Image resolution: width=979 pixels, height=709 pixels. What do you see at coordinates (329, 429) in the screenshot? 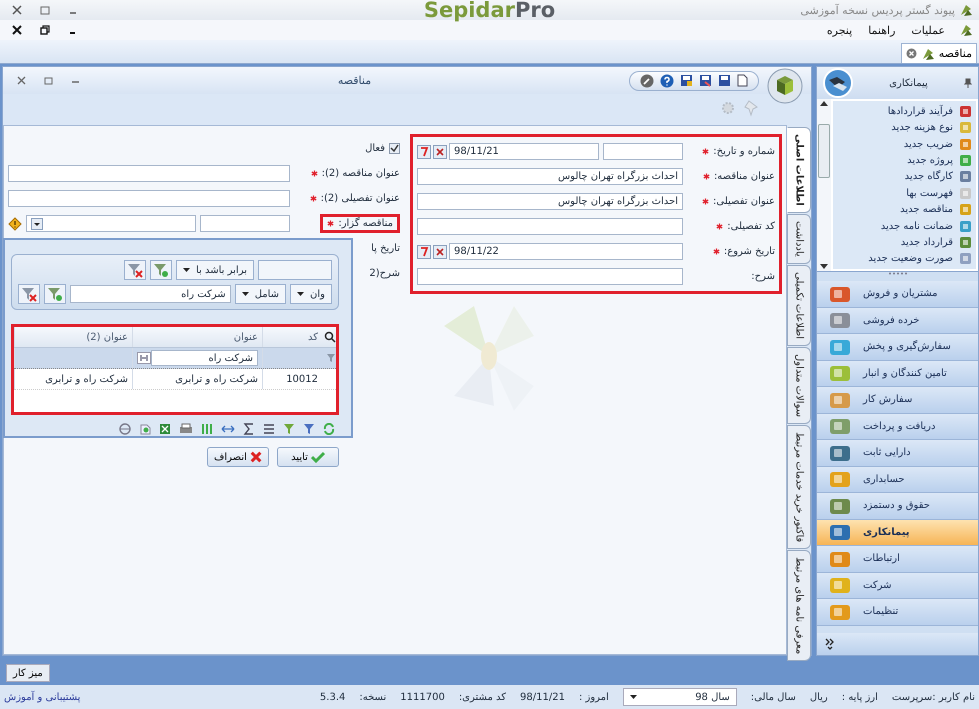
I see `refresh-icon` at bounding box center [329, 429].